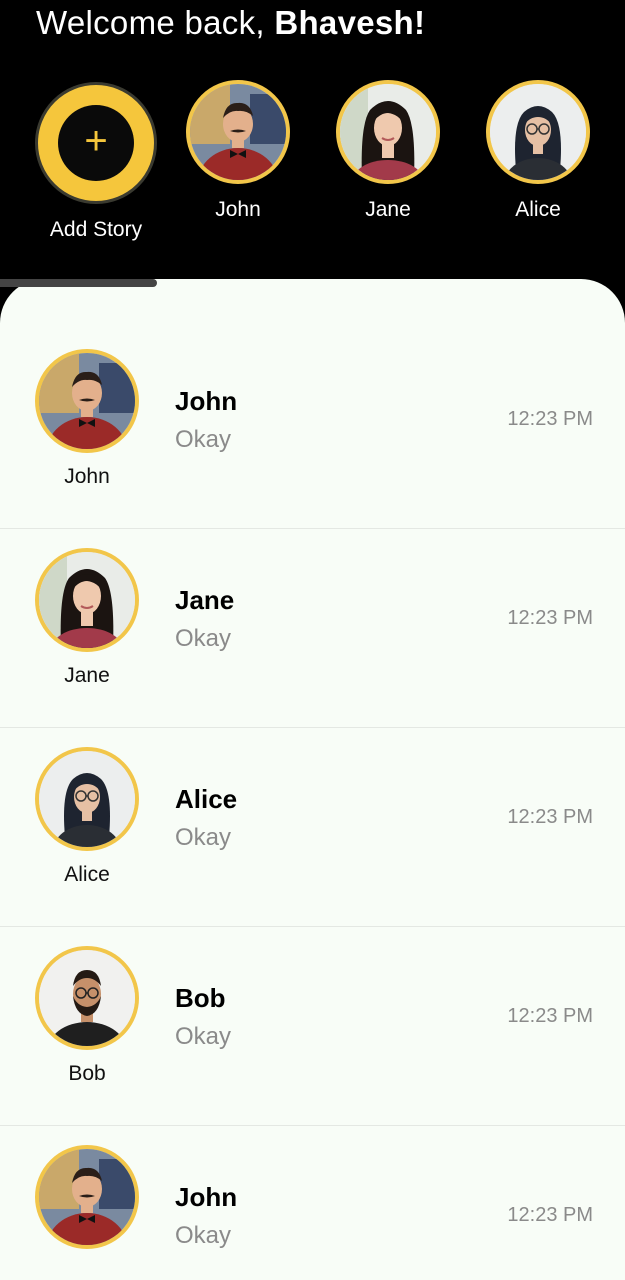 The height and width of the screenshot is (1280, 625). I want to click on welcome-heading: Welcome back, Bhavesh!, so click(230, 23).